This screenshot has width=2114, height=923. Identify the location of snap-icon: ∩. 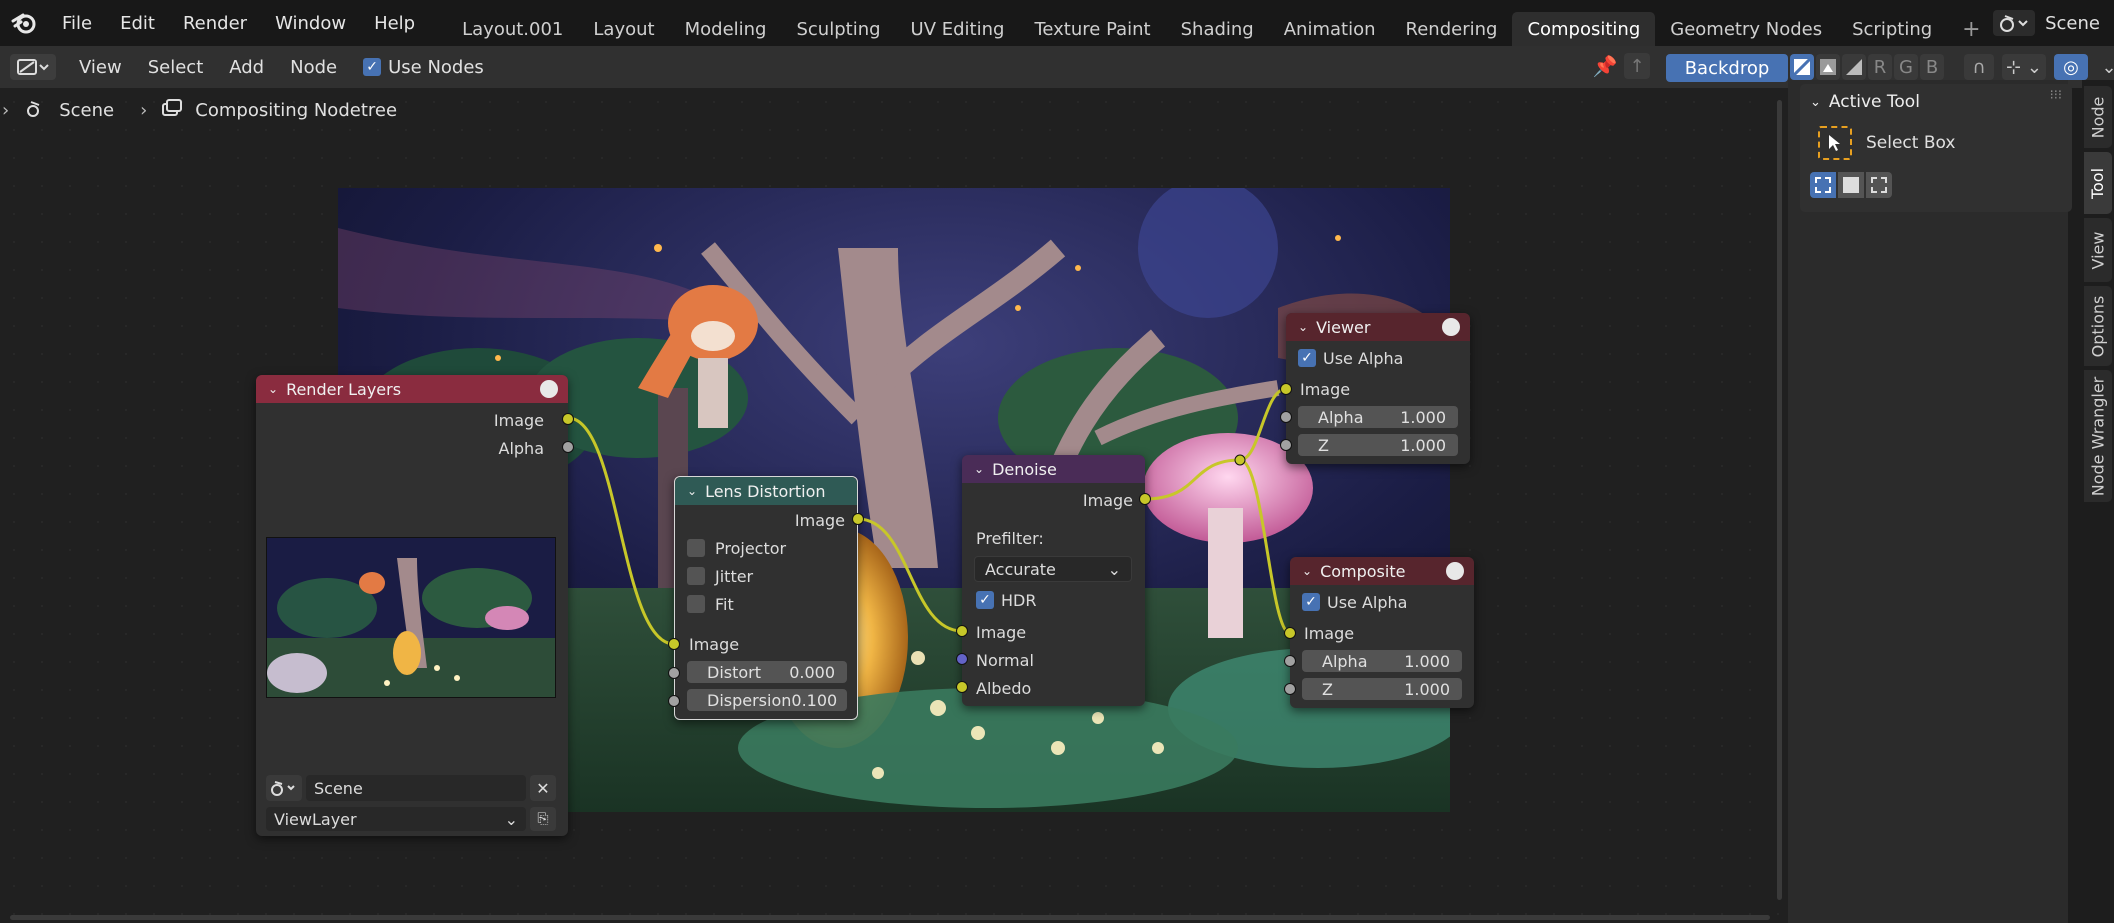
(1979, 67).